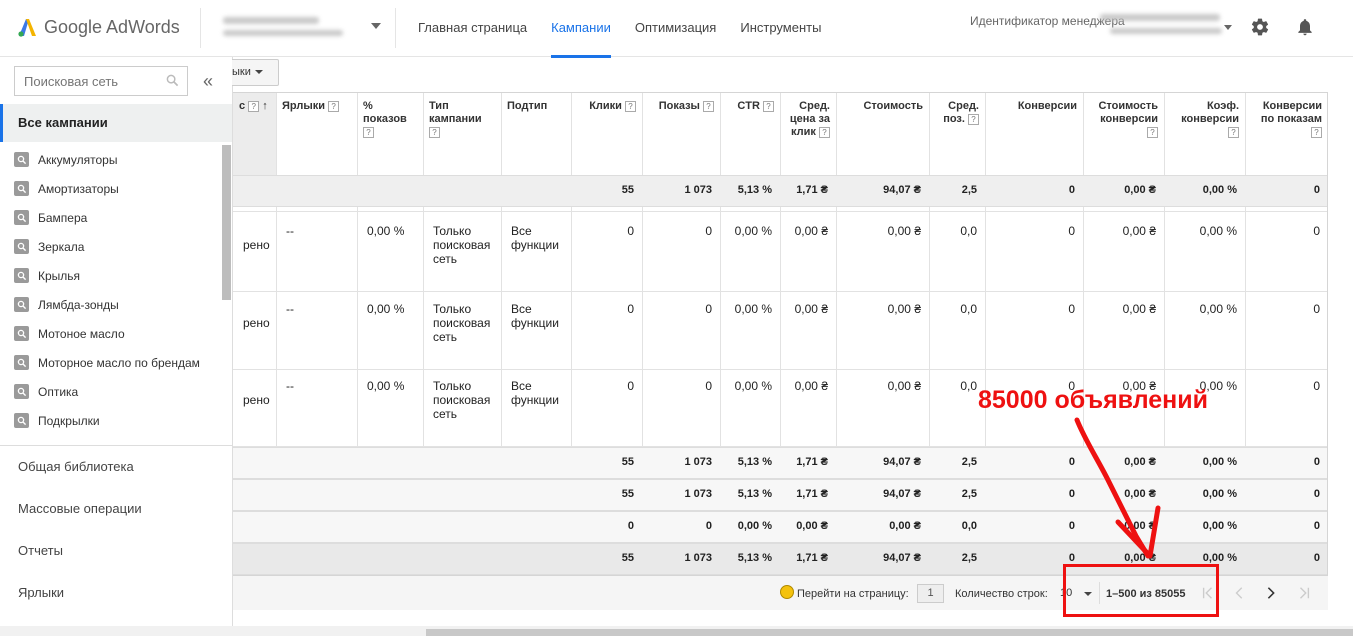 Image resolution: width=1353 pixels, height=636 pixels. Describe the element at coordinates (1260, 27) in the screenshot. I see `gear-icon` at that location.